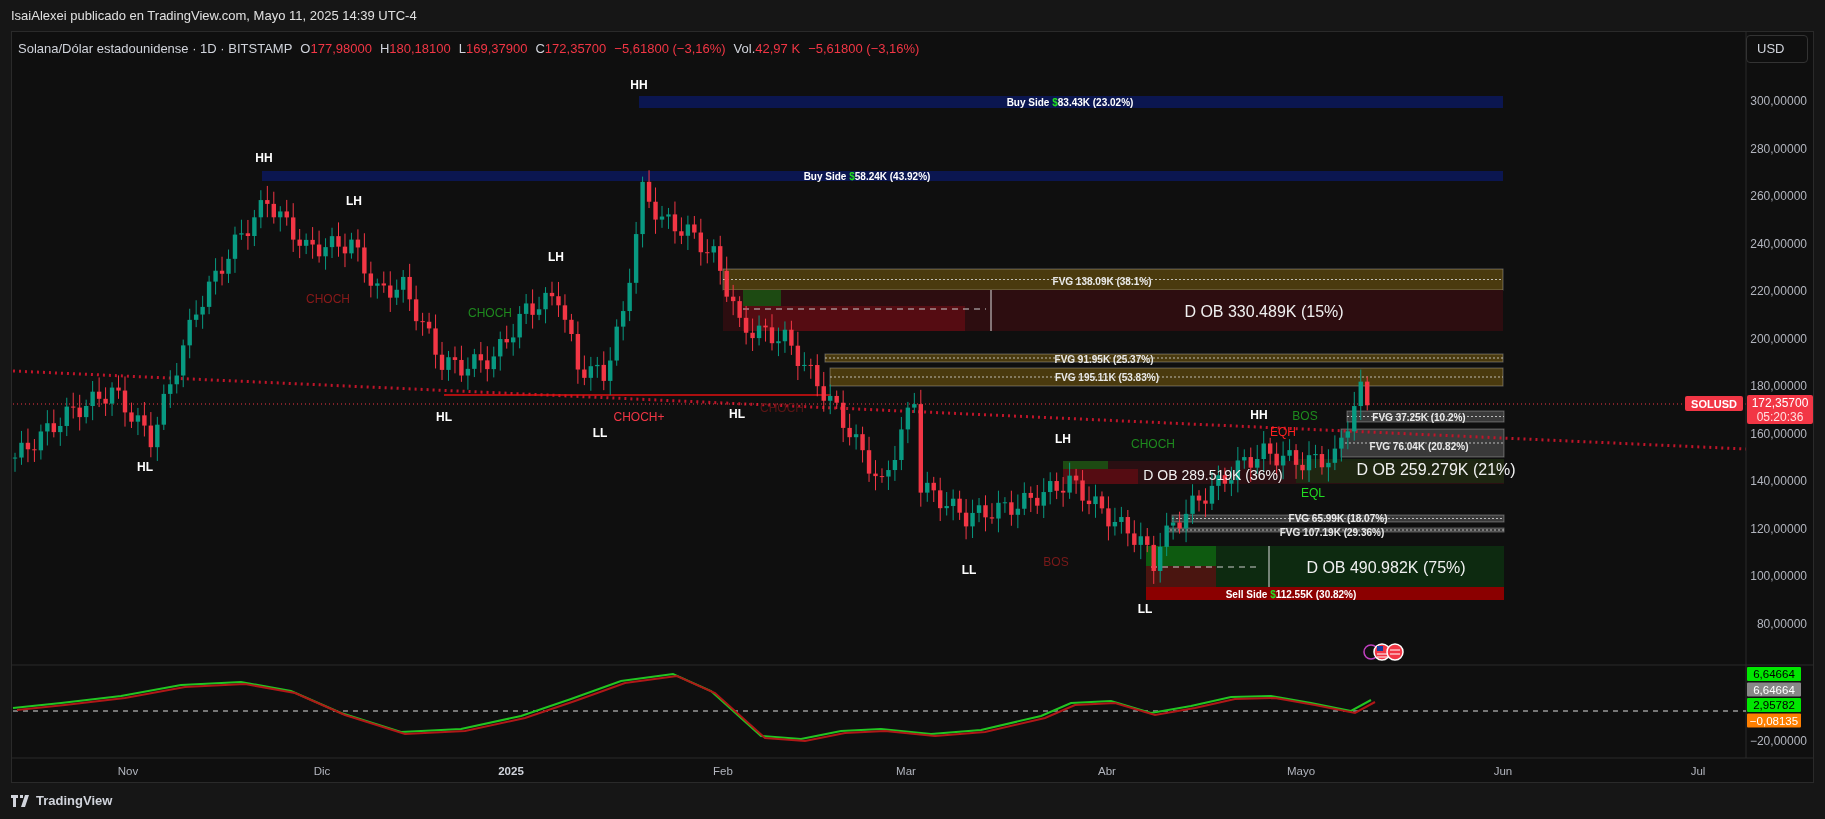 The image size is (1825, 819). What do you see at coordinates (1778, 386) in the screenshot?
I see `price-axis-label: 180,00000` at bounding box center [1778, 386].